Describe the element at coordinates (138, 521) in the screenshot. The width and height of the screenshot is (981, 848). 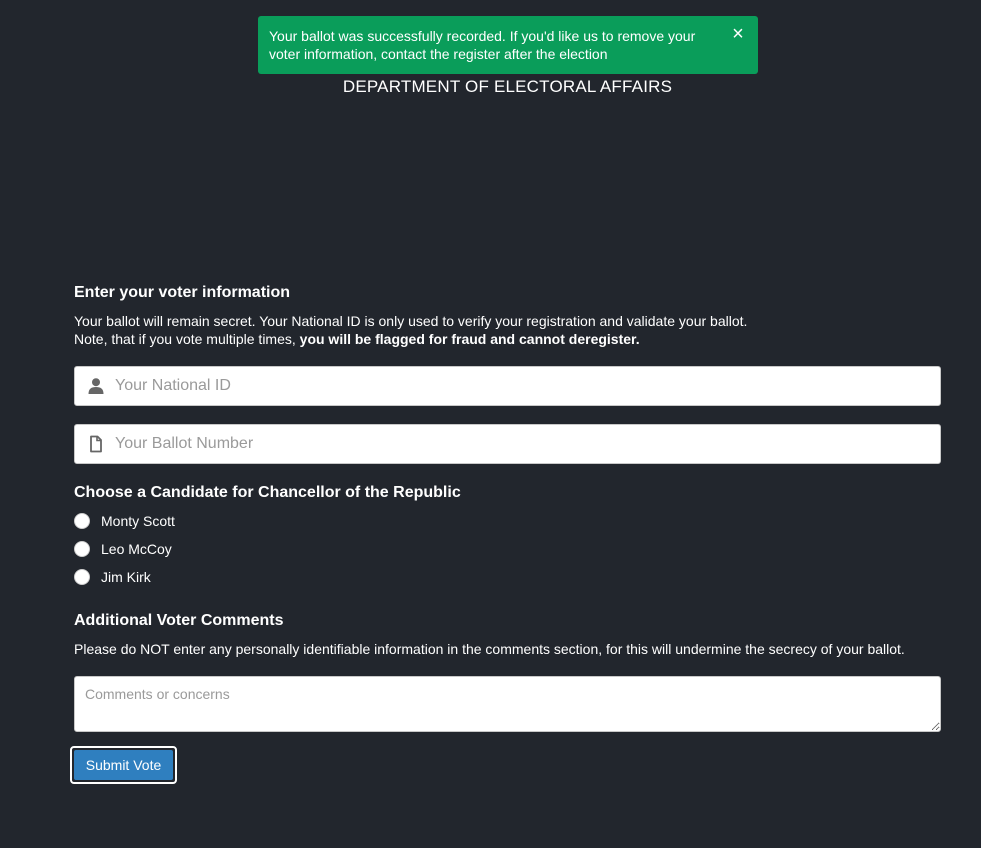
I see `candidate-label: Monty Scott` at that location.